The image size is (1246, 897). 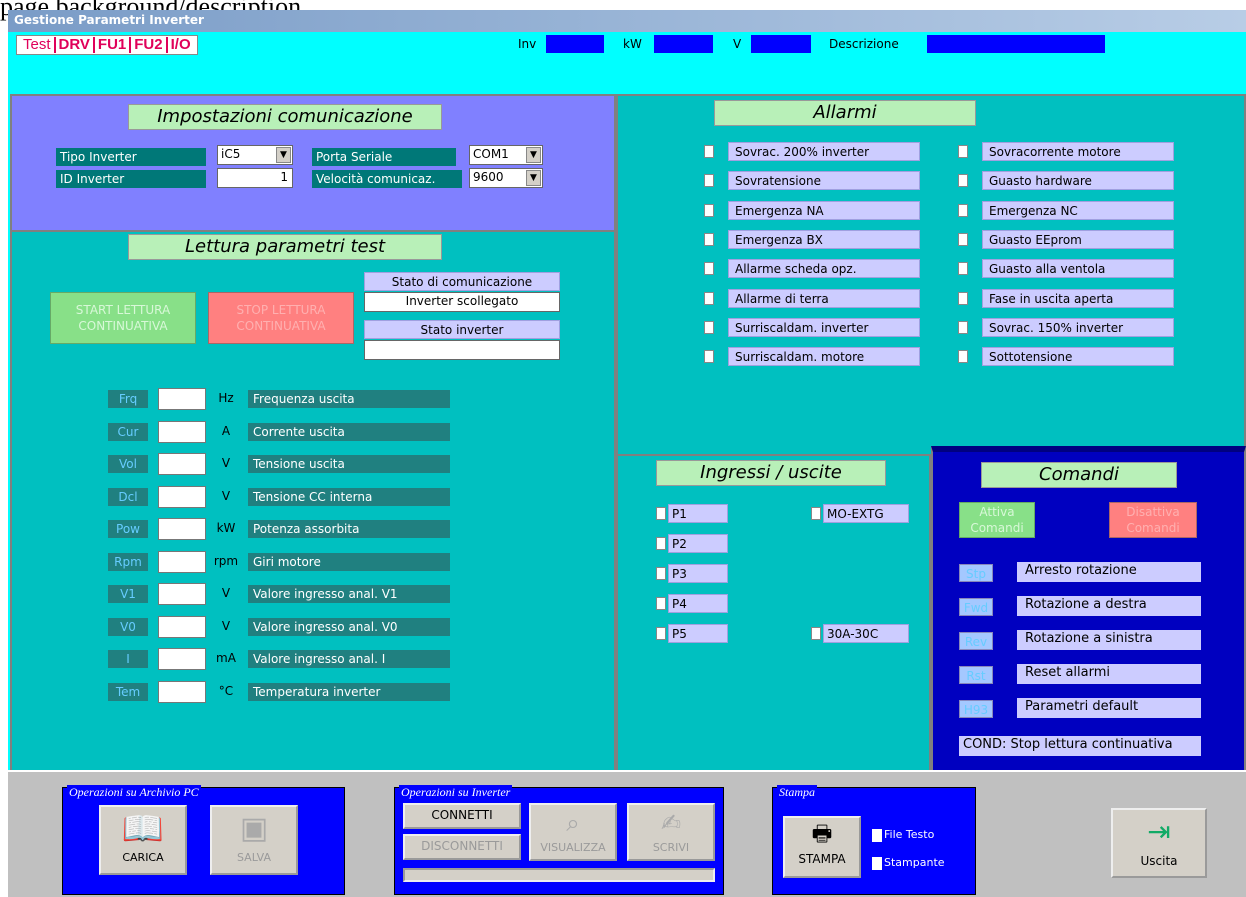 What do you see at coordinates (976, 675) in the screenshot?
I see `command-rst-button: Rst` at bounding box center [976, 675].